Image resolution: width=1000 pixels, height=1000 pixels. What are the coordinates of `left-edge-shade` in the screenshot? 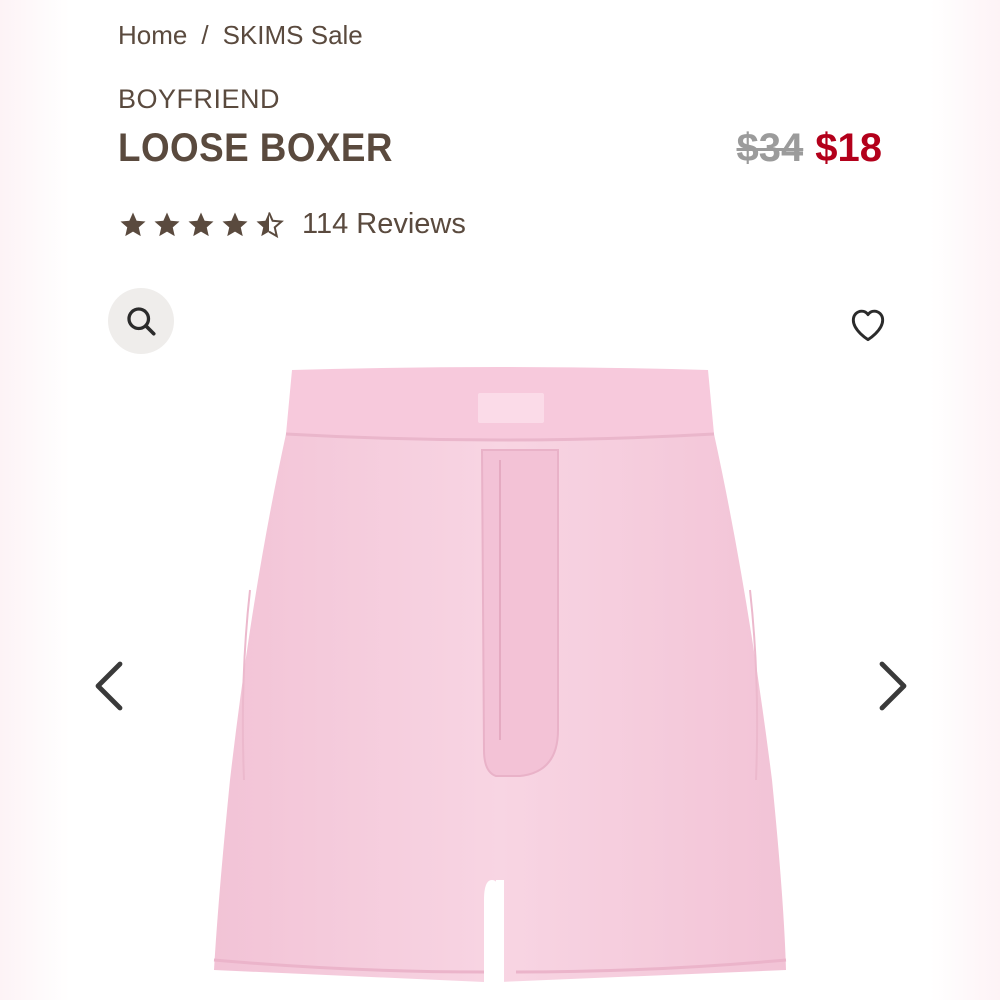 It's located at (35, 500).